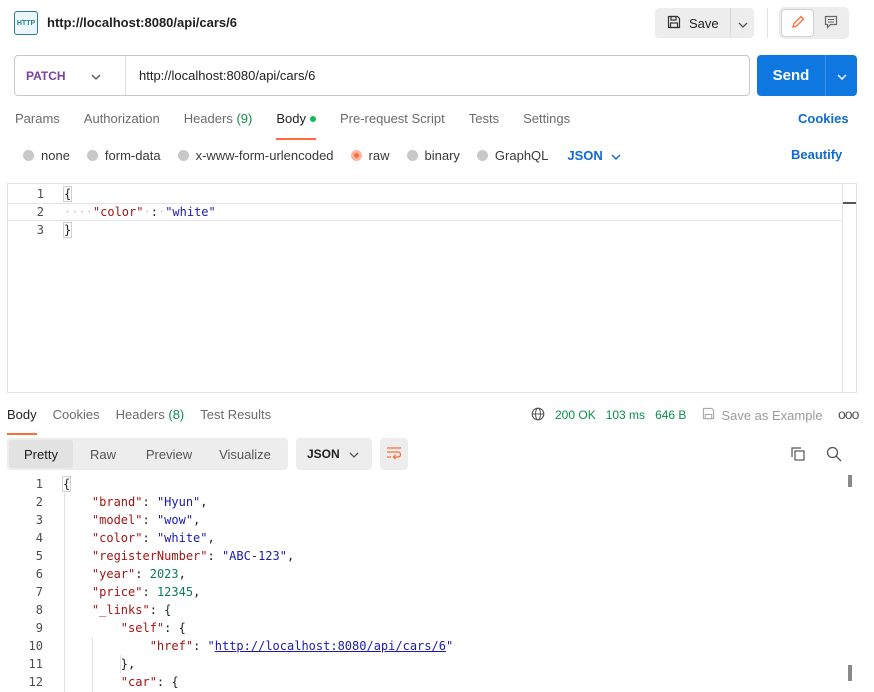 The height and width of the screenshot is (692, 874). Describe the element at coordinates (370, 155) in the screenshot. I see `body-type-raw: raw` at that location.